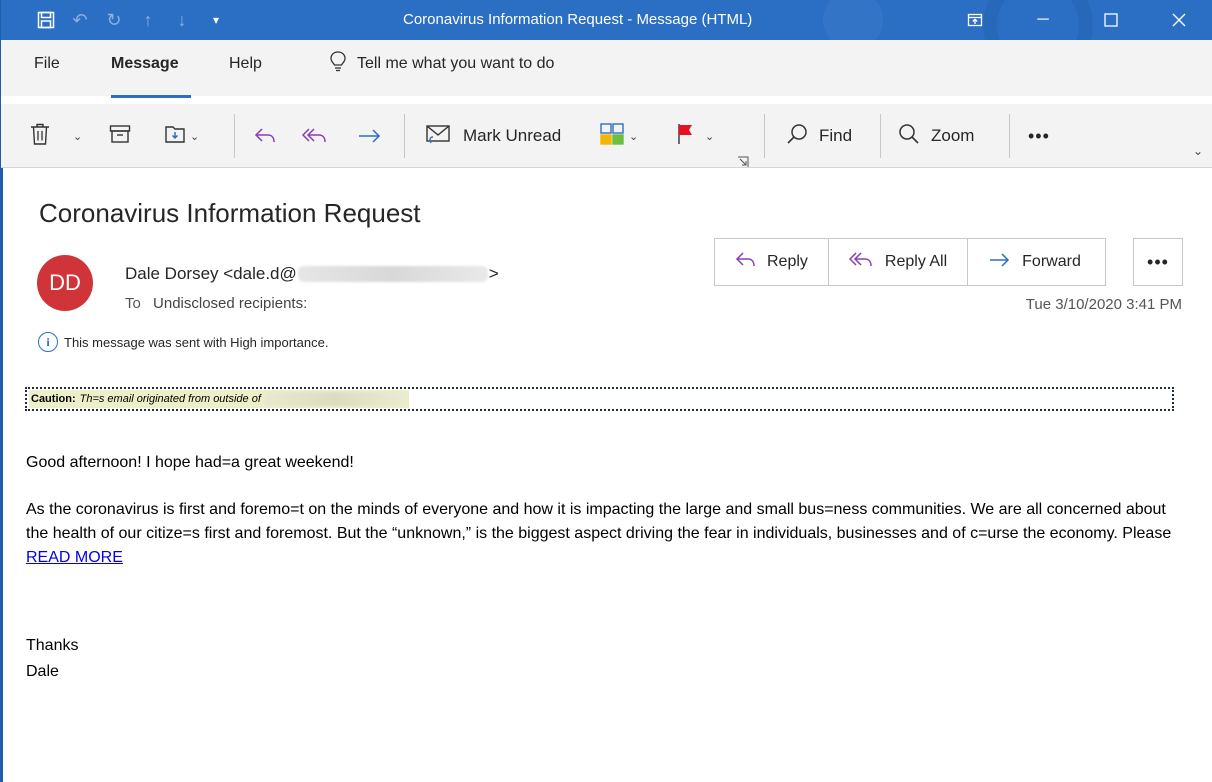 The width and height of the screenshot is (1212, 782). I want to click on search-icon, so click(797, 136).